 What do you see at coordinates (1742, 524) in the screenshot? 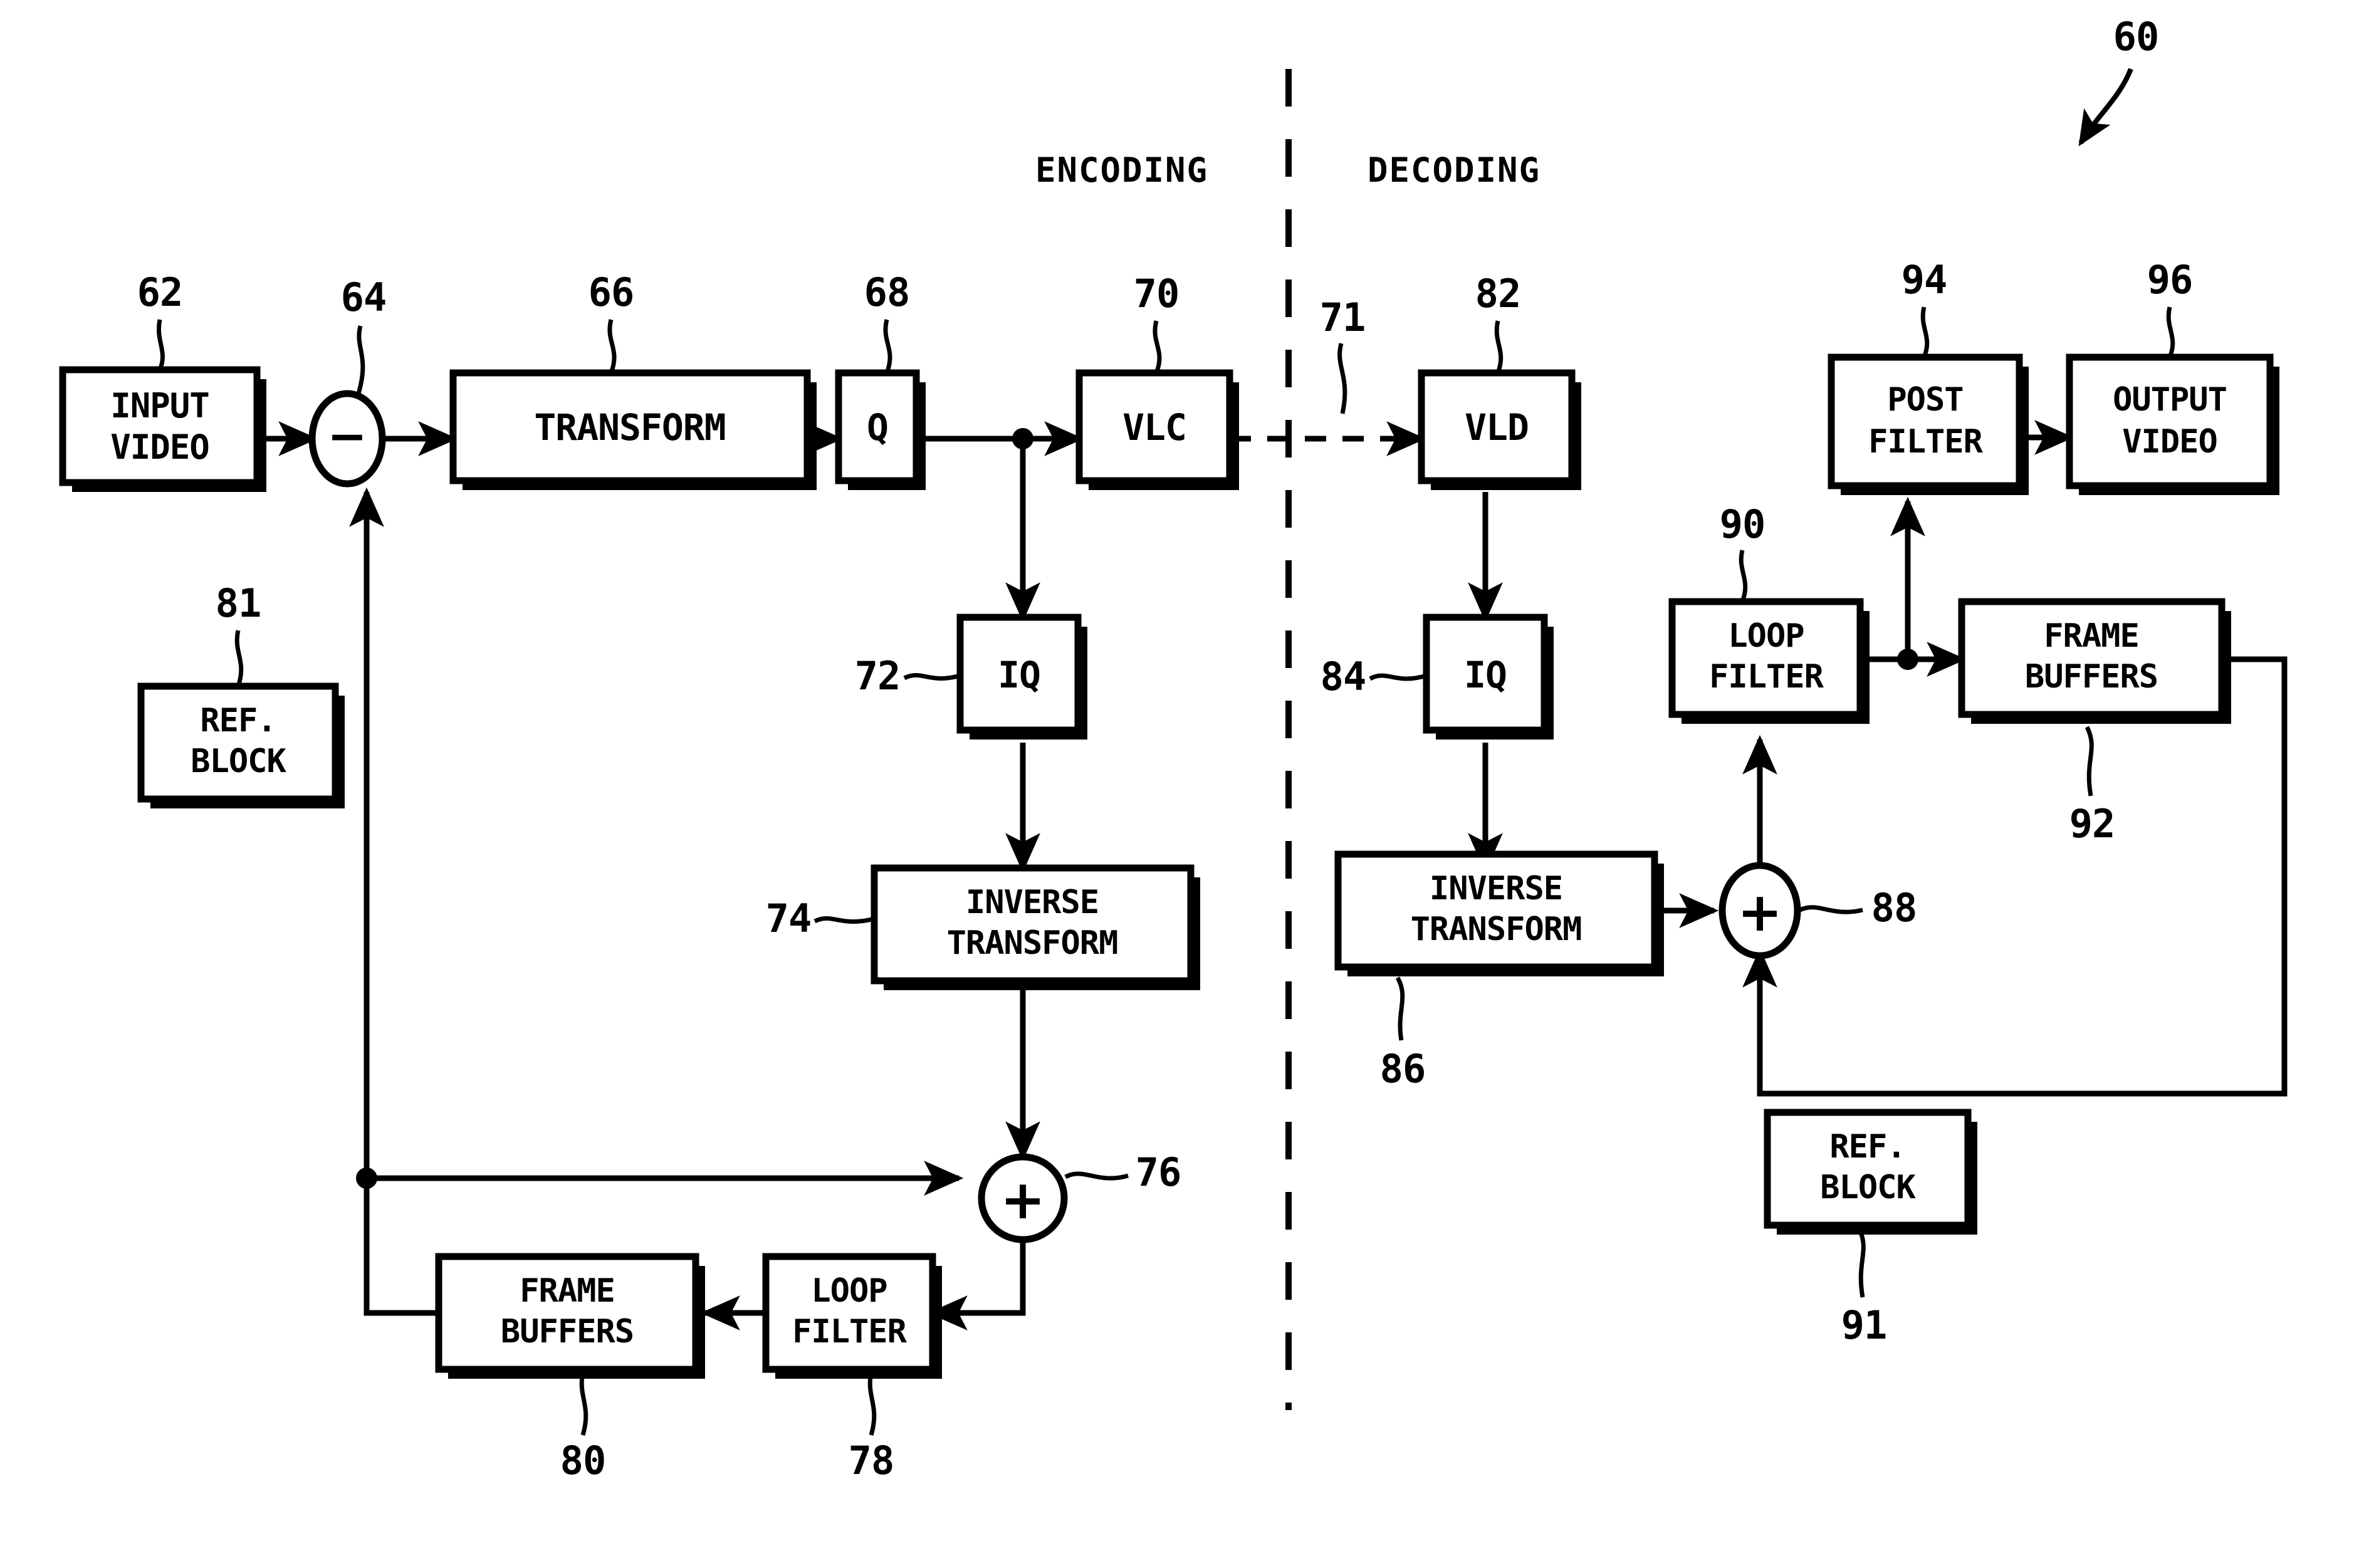
I see `ref-numeral-90: 90` at bounding box center [1742, 524].